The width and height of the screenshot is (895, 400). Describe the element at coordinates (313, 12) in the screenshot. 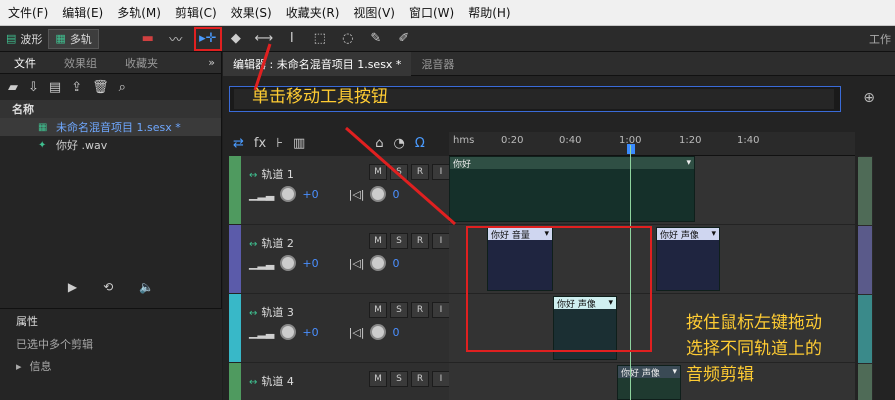

I see `menu-favorites: 收藏夹(R)` at that location.